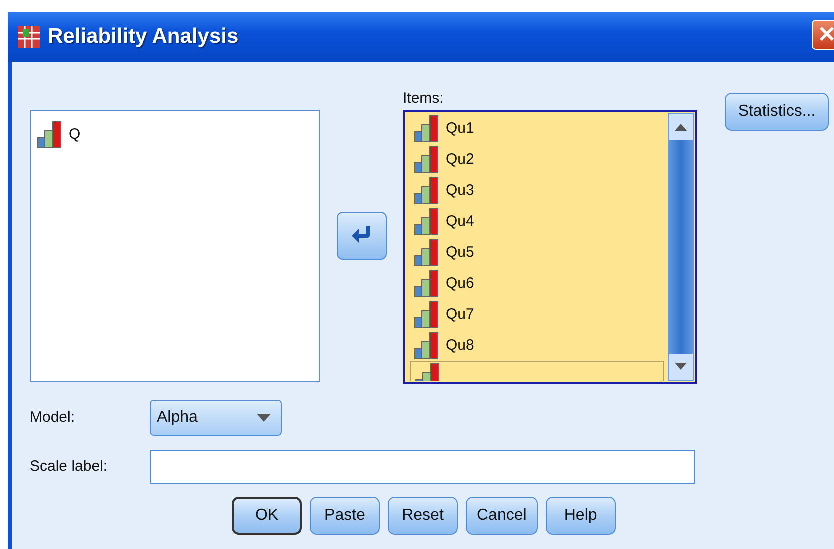 The height and width of the screenshot is (549, 834). What do you see at coordinates (581, 516) in the screenshot?
I see `dialog-button: Help` at bounding box center [581, 516].